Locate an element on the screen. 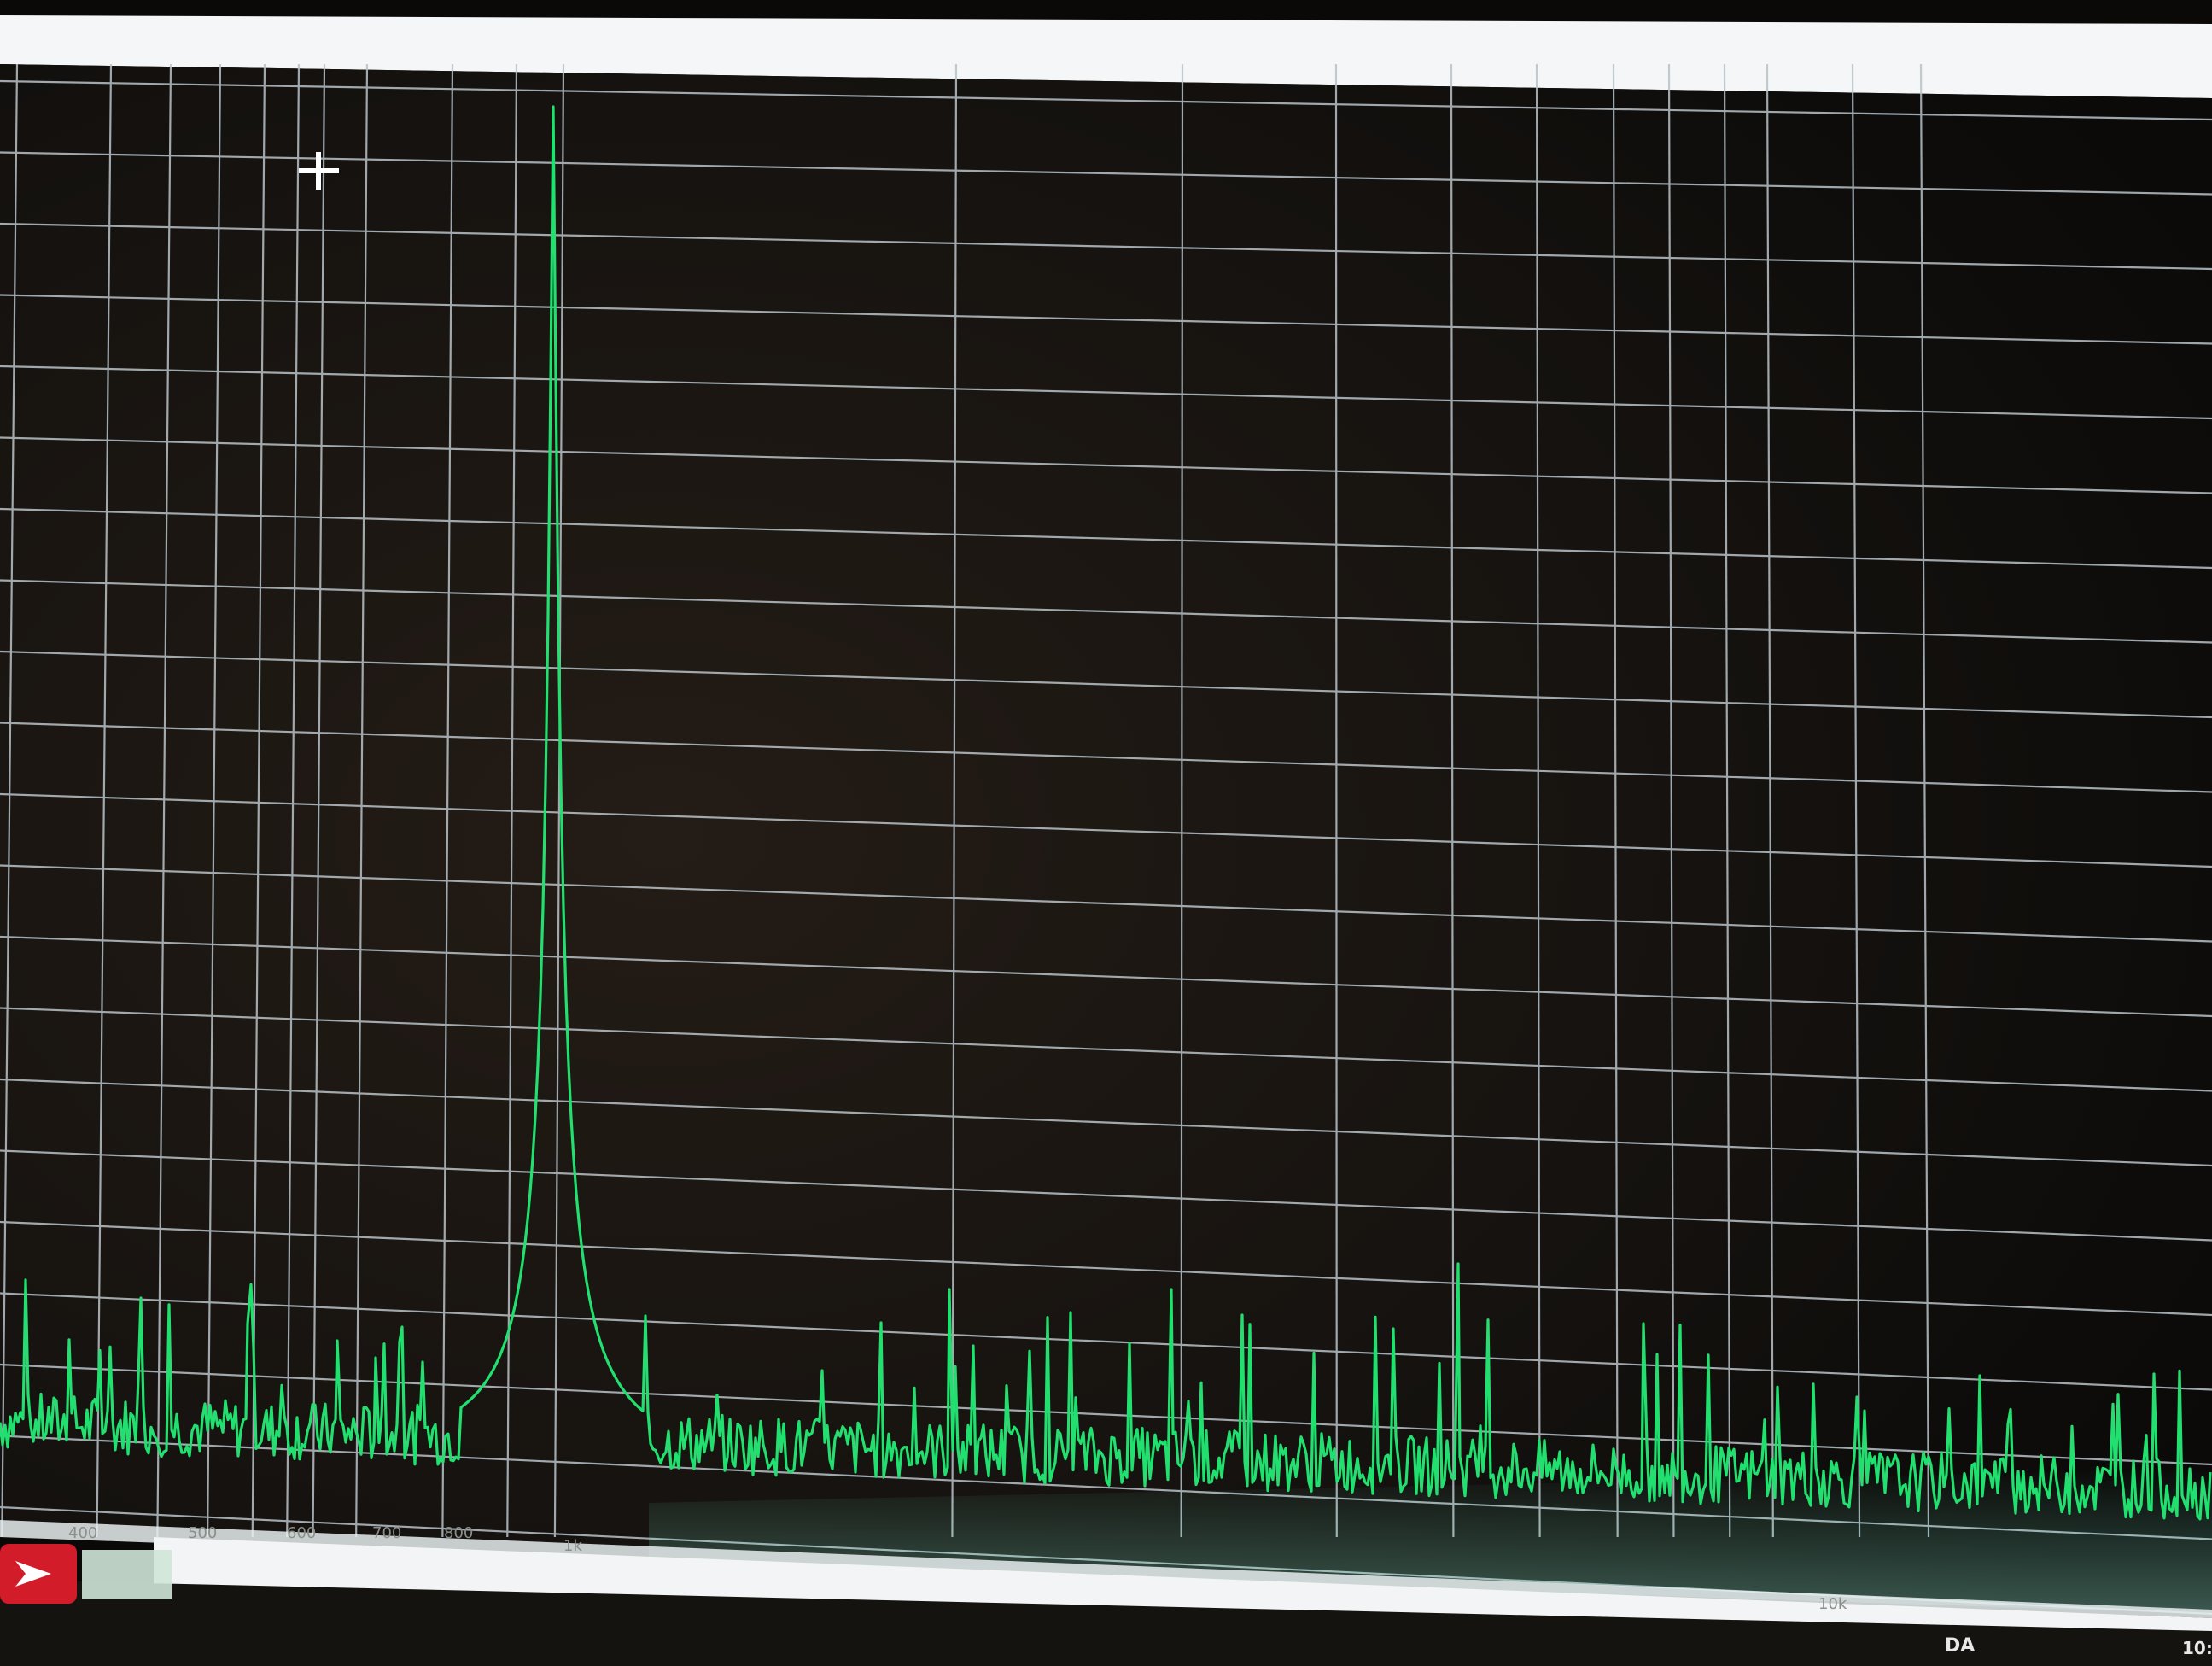 This screenshot has width=2212, height=1666. app-thumbnail is located at coordinates (127, 1574).